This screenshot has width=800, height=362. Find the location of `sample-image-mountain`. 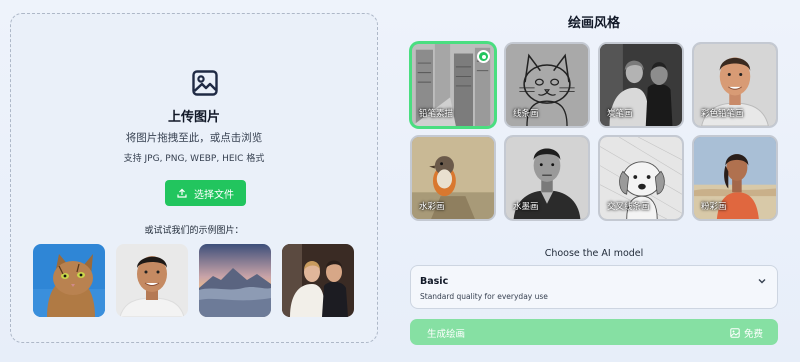

sample-image-mountain is located at coordinates (235, 280).